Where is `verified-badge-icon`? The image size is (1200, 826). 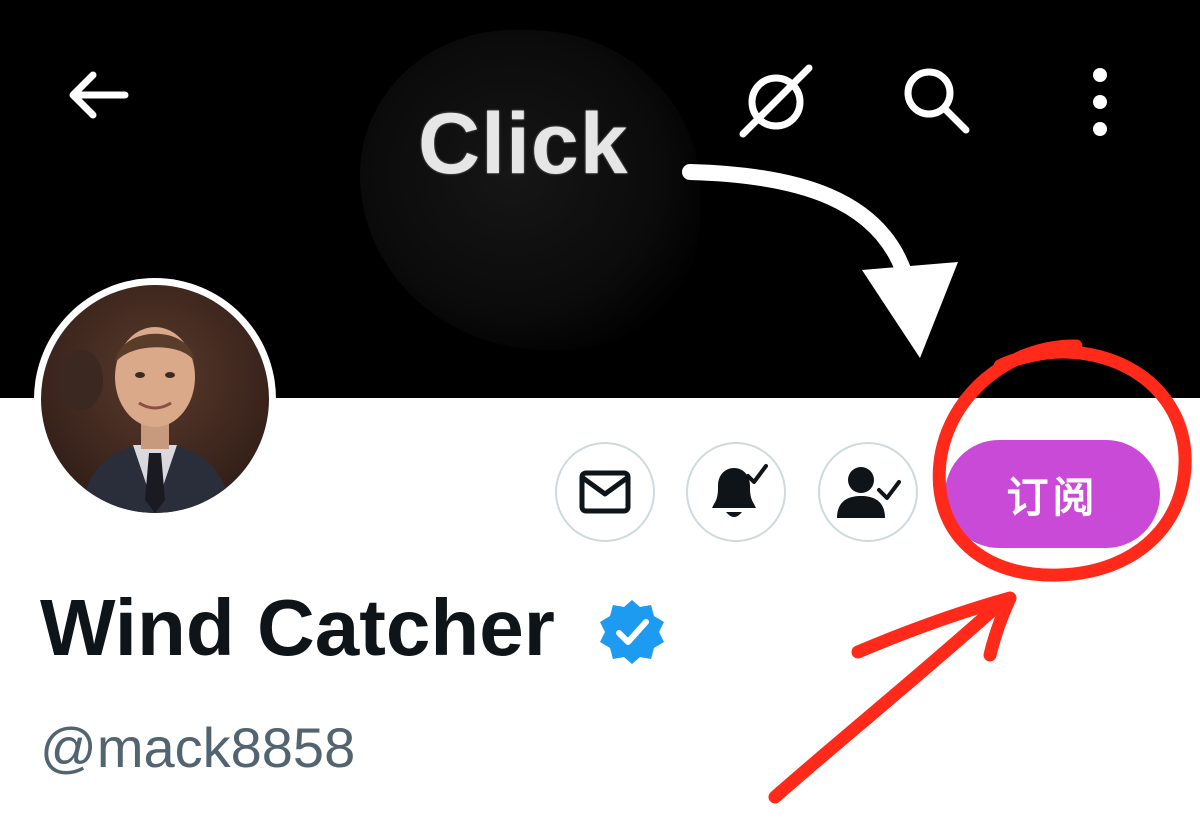 verified-badge-icon is located at coordinates (632, 632).